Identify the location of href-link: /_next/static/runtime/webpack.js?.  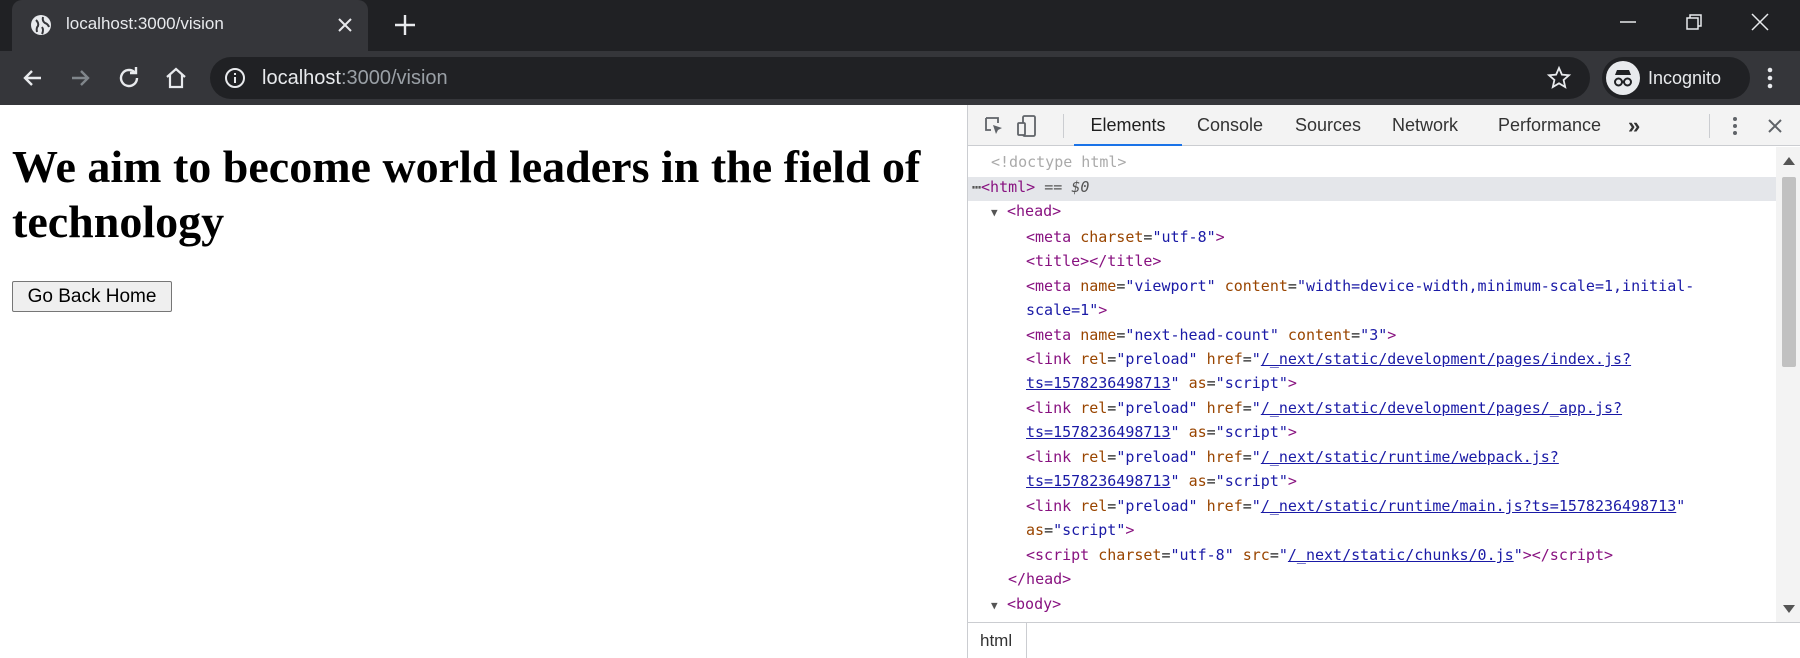
(1410, 457).